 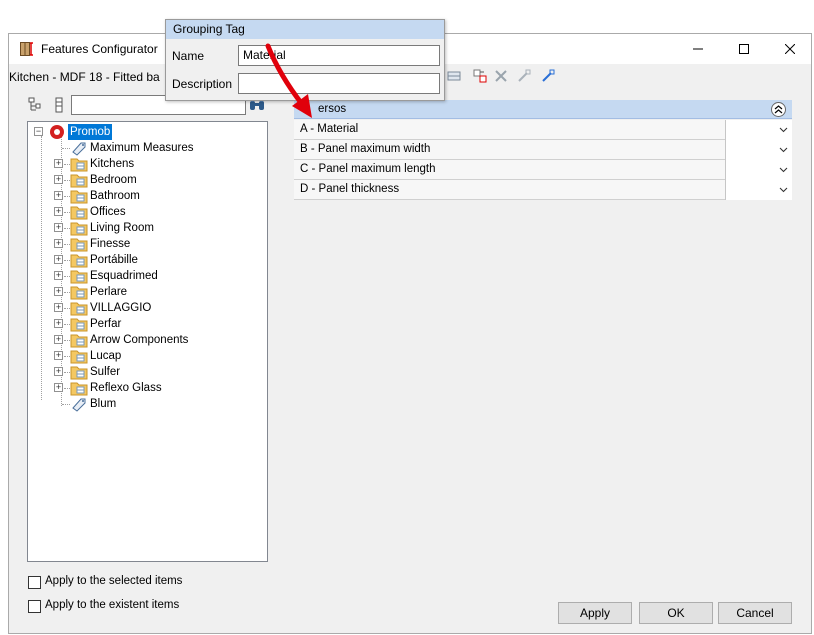 I want to click on maximize-icon, so click(x=744, y=49).